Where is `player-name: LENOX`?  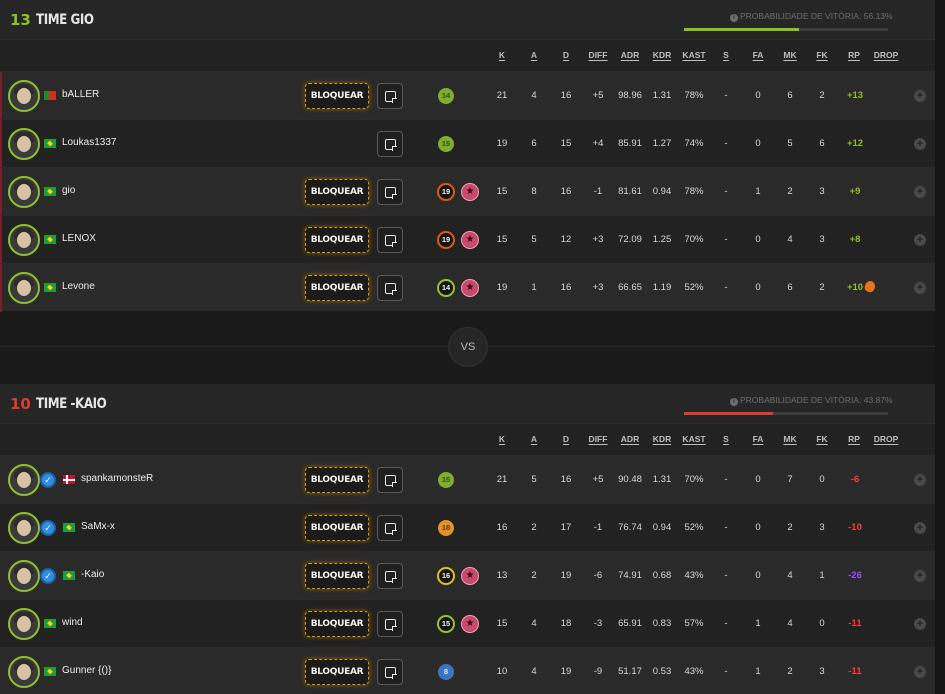
player-name: LENOX is located at coordinates (79, 238).